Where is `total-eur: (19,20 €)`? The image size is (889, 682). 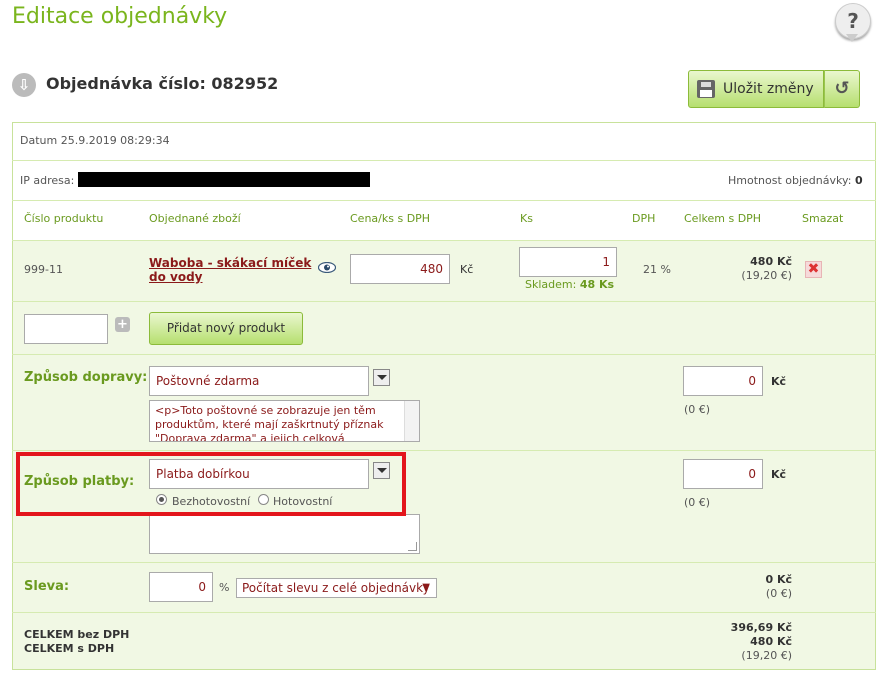 total-eur: (19,20 €) is located at coordinates (766, 655).